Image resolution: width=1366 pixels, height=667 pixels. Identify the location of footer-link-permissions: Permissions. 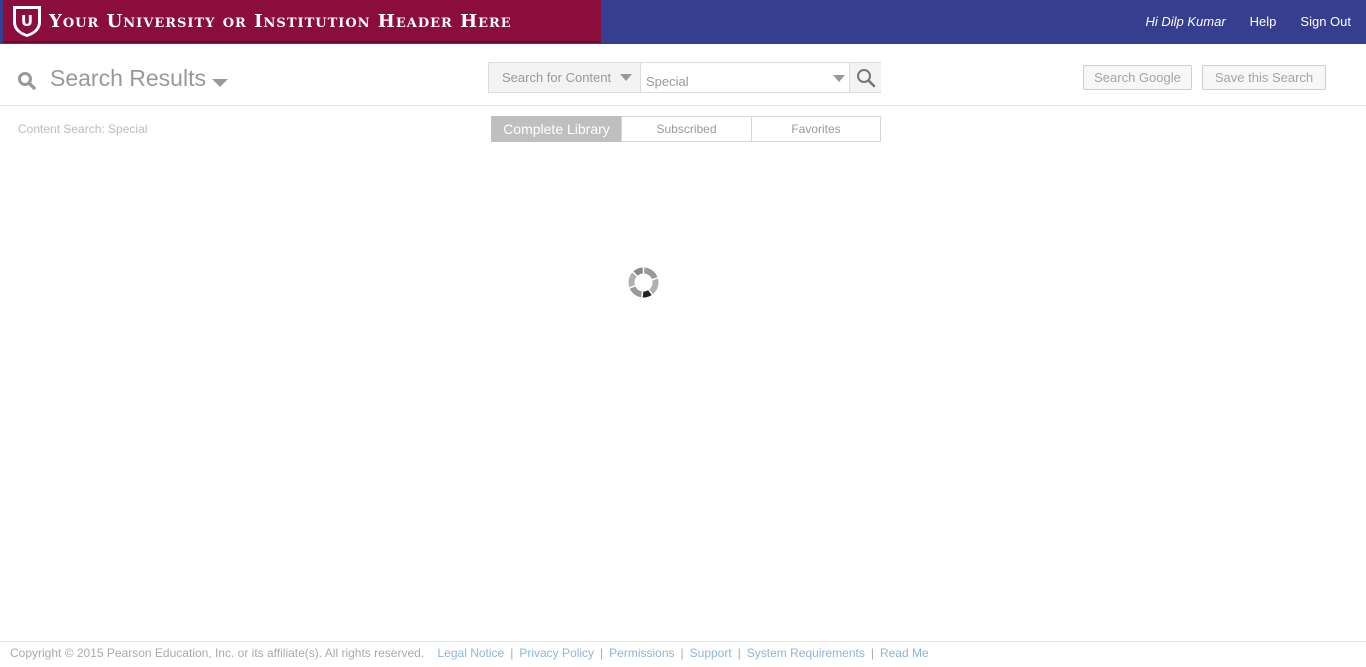
(641, 653).